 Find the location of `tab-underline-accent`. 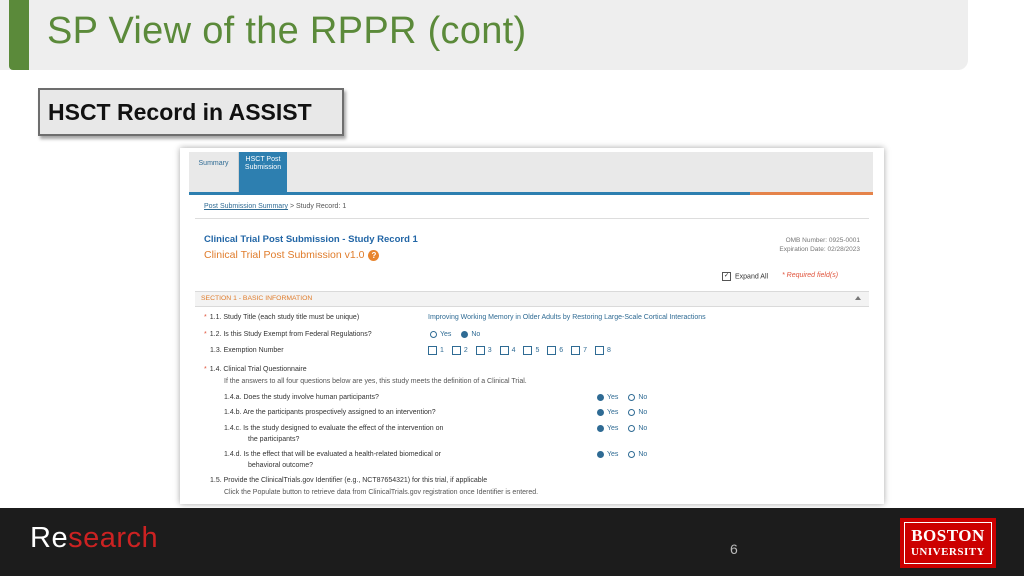

tab-underline-accent is located at coordinates (811, 193).